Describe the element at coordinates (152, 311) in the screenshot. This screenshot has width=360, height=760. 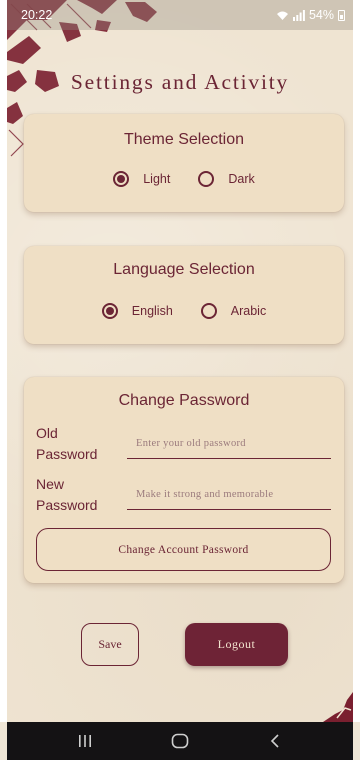
I see `language-option-english-label: English` at that location.